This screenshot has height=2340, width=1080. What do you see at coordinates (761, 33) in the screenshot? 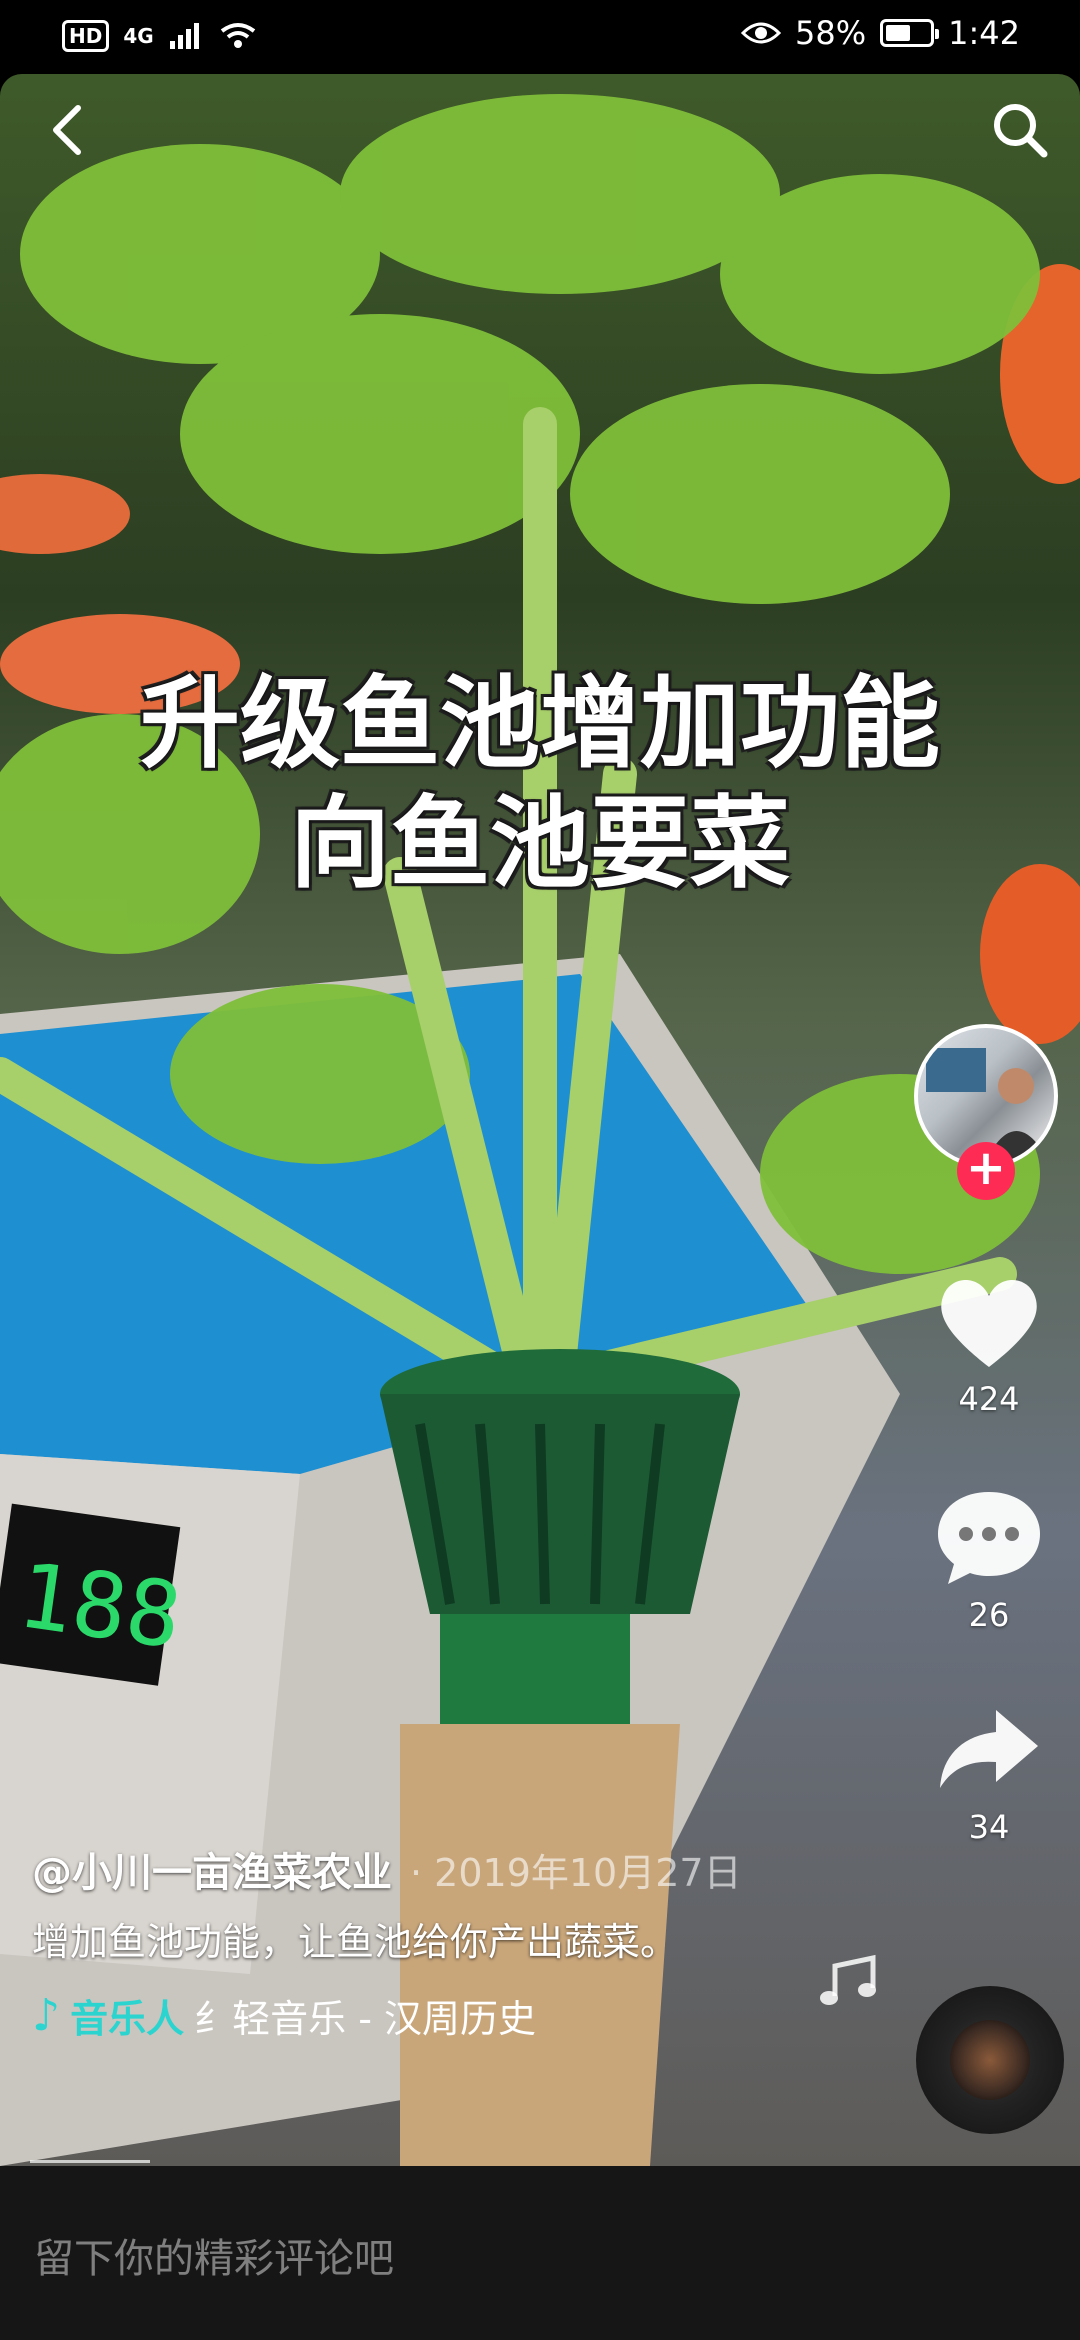
I see `eye-icon` at bounding box center [761, 33].